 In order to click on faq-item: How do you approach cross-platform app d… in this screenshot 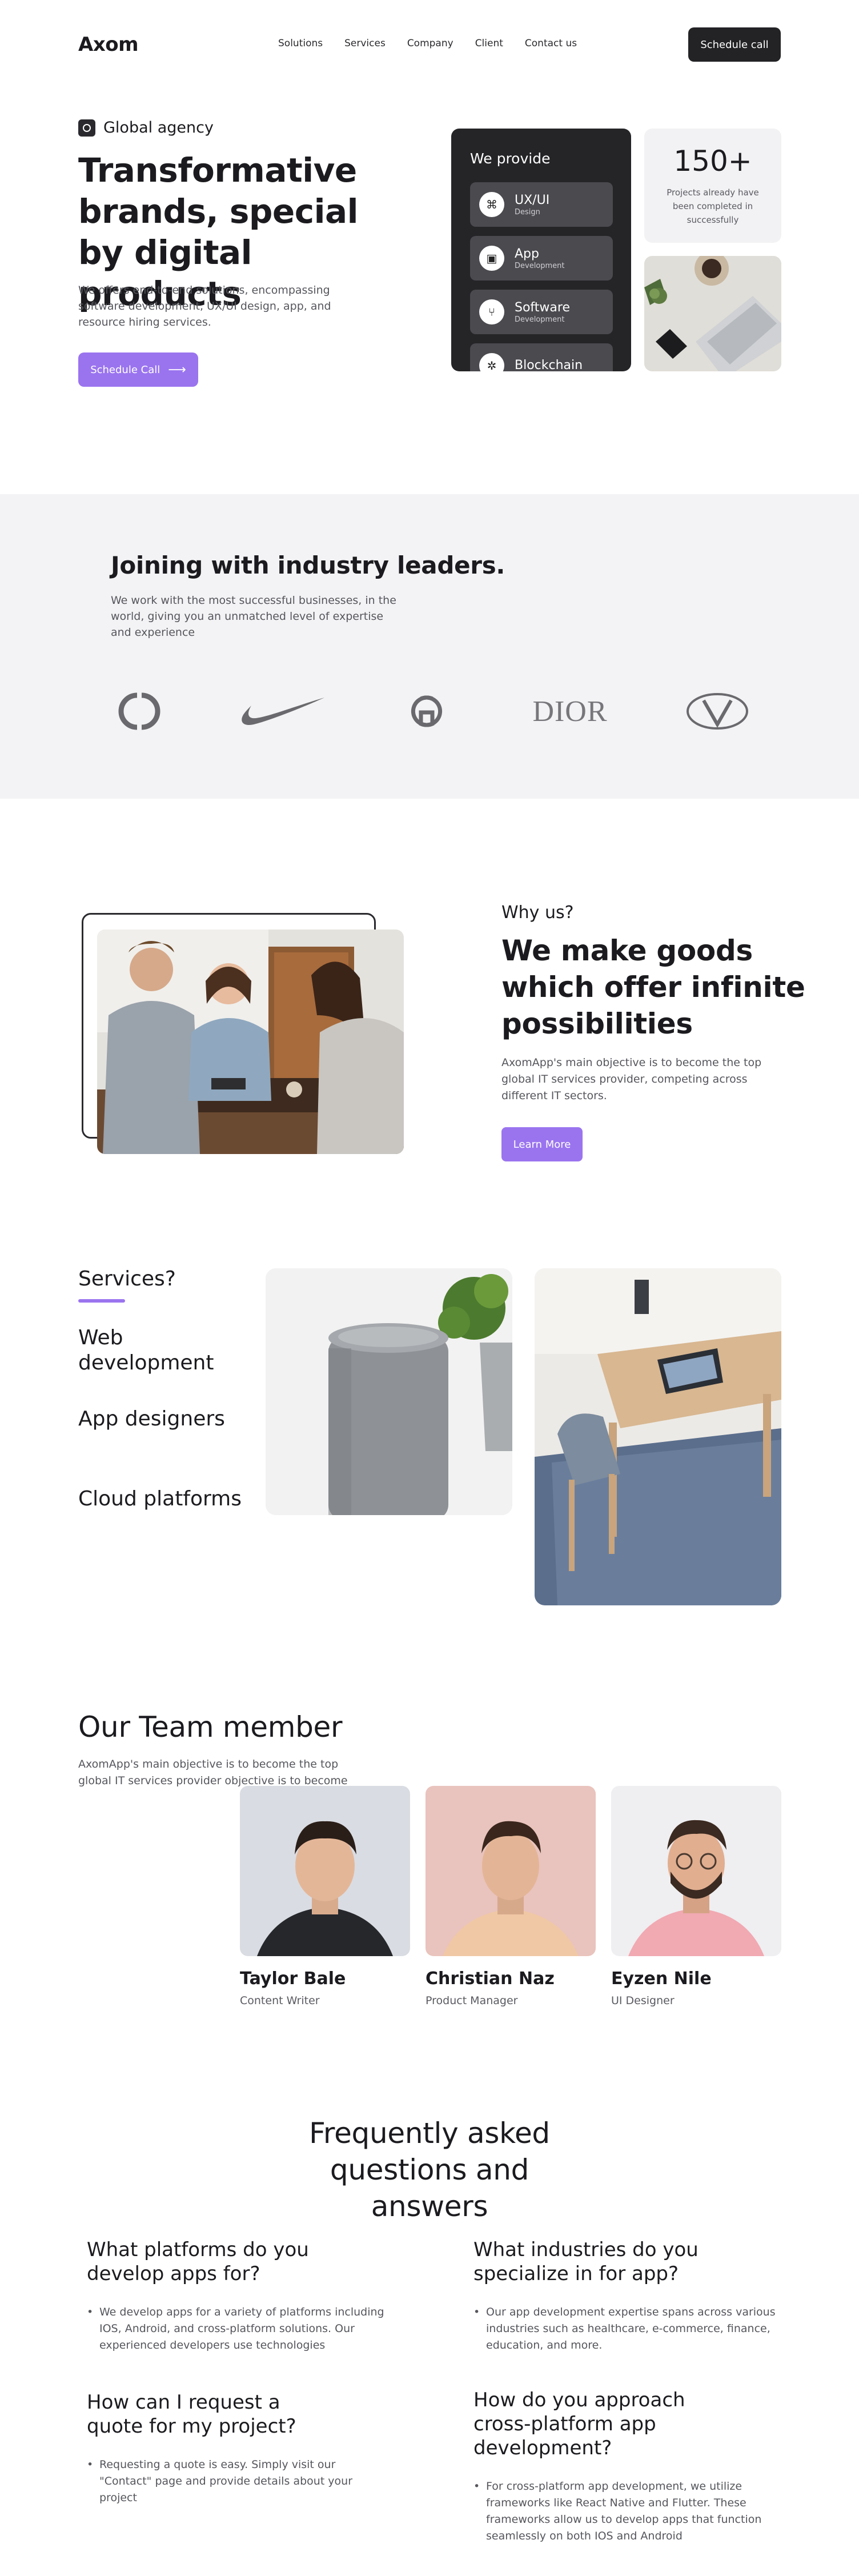, I will do `click(633, 2466)`.